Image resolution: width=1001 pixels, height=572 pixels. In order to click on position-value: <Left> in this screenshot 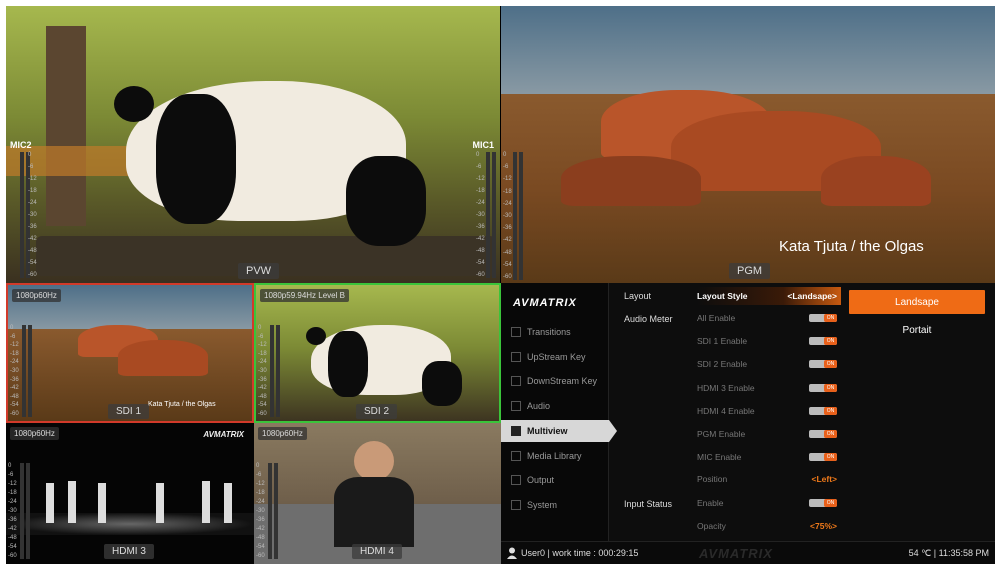, I will do `click(824, 479)`.